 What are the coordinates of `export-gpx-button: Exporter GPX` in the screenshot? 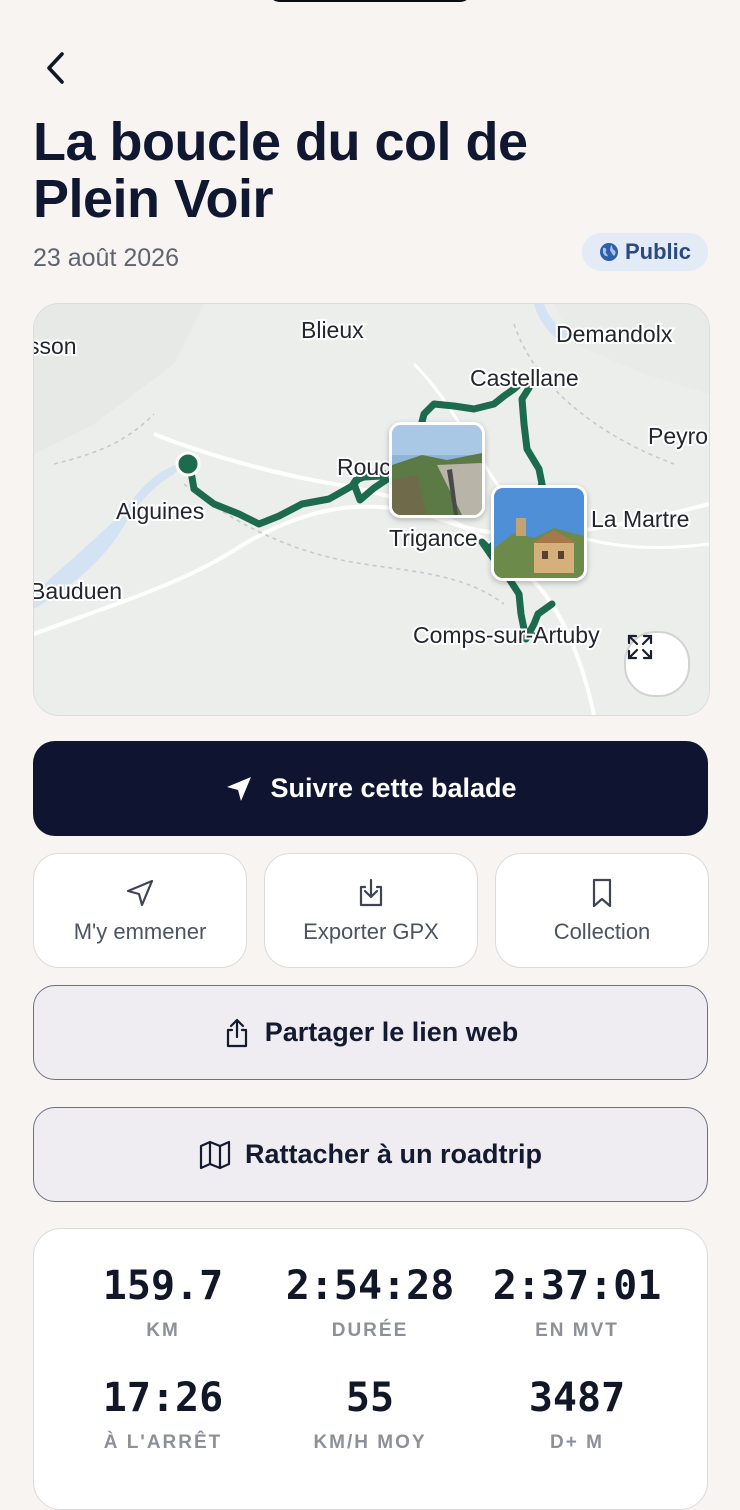 It's located at (371, 910).